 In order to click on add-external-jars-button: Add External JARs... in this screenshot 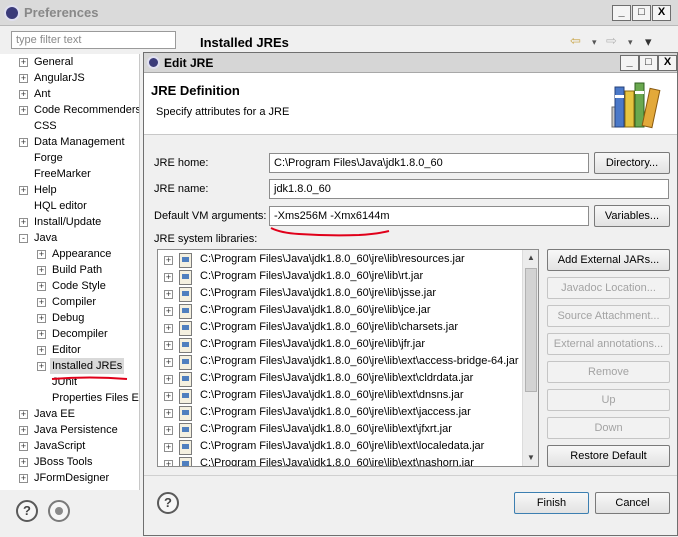, I will do `click(608, 260)`.